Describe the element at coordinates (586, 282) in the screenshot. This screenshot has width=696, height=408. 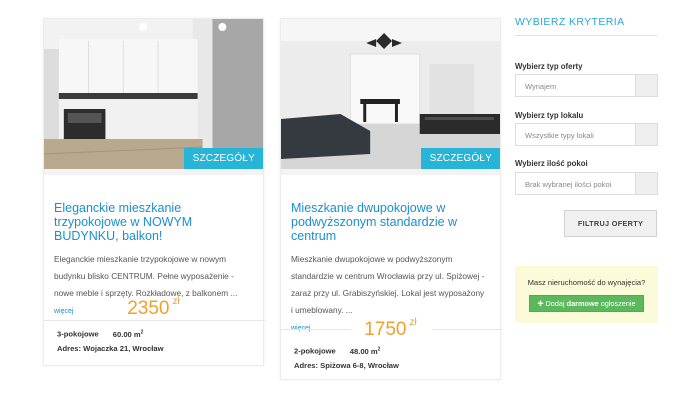
I see `promo-question: Masz nieruchomość do wynajęcia?` at that location.